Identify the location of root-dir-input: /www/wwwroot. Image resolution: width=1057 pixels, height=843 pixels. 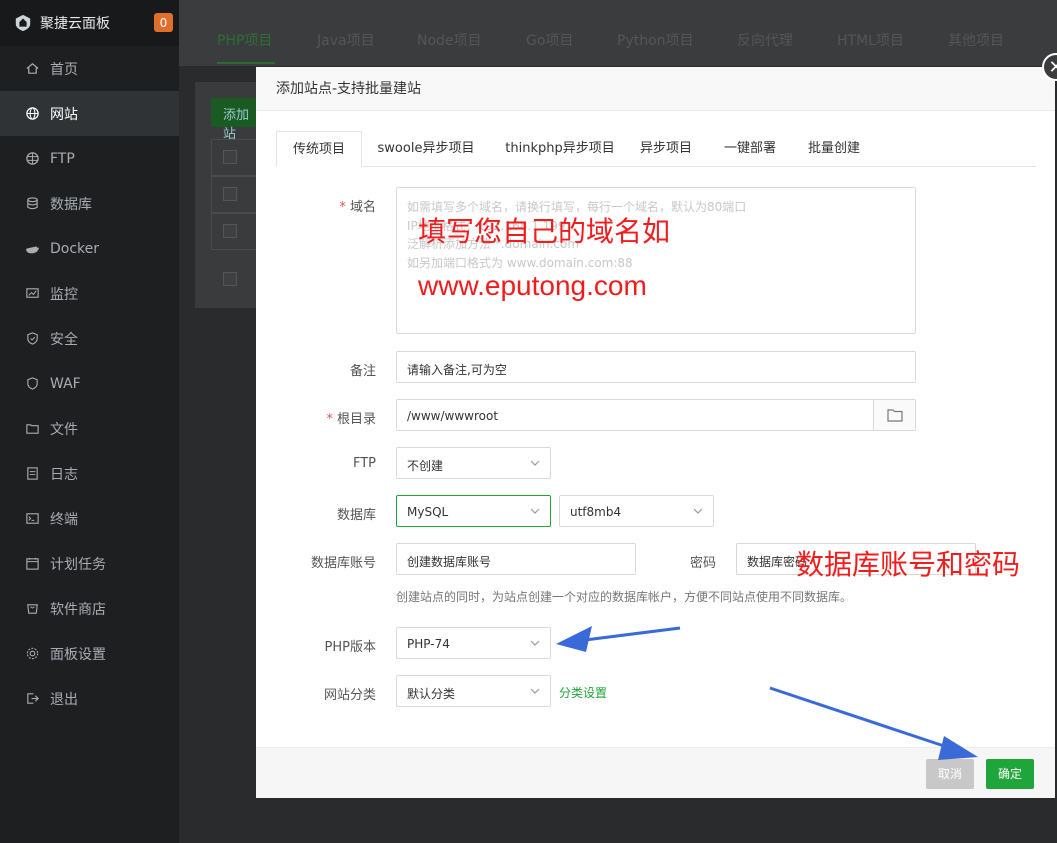
(656, 415).